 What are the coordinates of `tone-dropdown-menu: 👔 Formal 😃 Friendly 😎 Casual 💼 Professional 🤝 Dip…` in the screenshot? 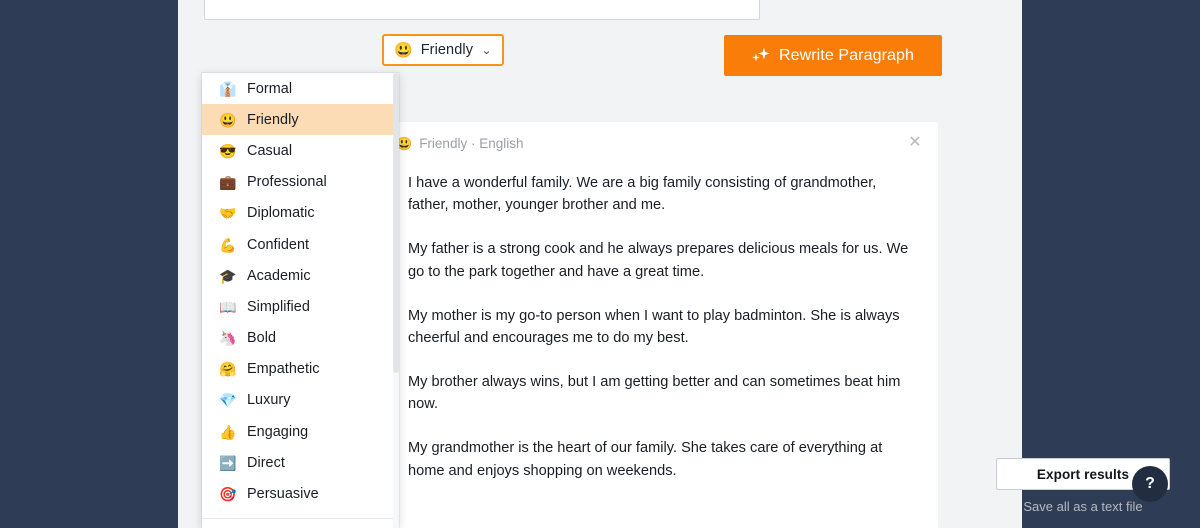 It's located at (300, 300).